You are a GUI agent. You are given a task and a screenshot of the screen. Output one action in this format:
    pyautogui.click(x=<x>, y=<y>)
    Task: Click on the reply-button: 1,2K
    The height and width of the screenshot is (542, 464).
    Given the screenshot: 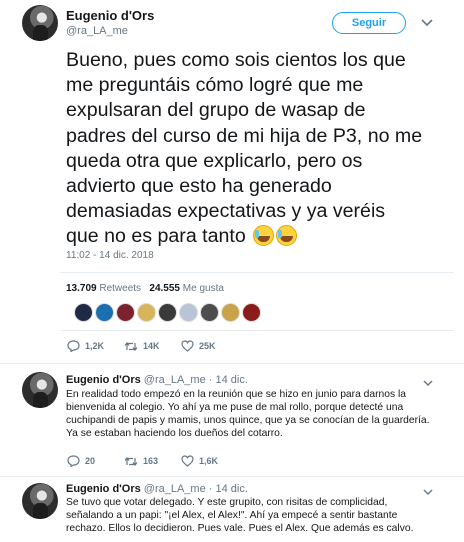 What is the action you would take?
    pyautogui.click(x=95, y=346)
    